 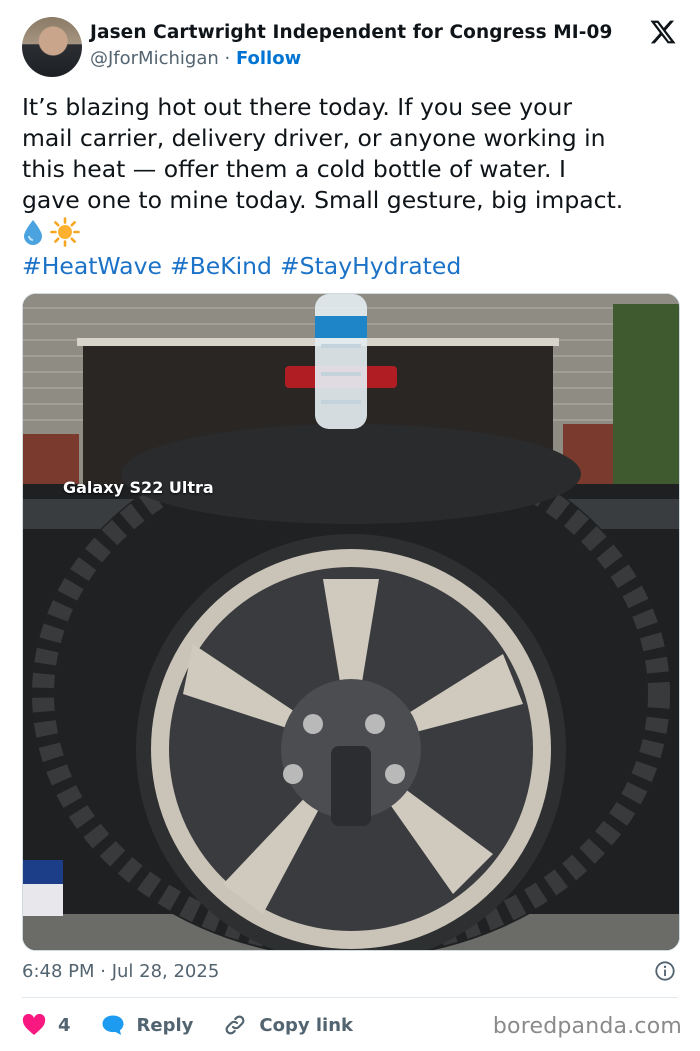 I want to click on droplet-icon, so click(x=33, y=232).